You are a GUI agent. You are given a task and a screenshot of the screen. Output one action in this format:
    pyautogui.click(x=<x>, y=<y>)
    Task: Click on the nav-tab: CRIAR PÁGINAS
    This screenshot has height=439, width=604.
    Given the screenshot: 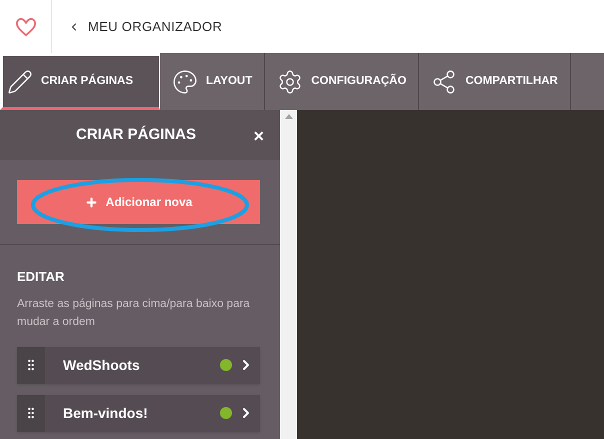 What is the action you would take?
    pyautogui.click(x=80, y=81)
    